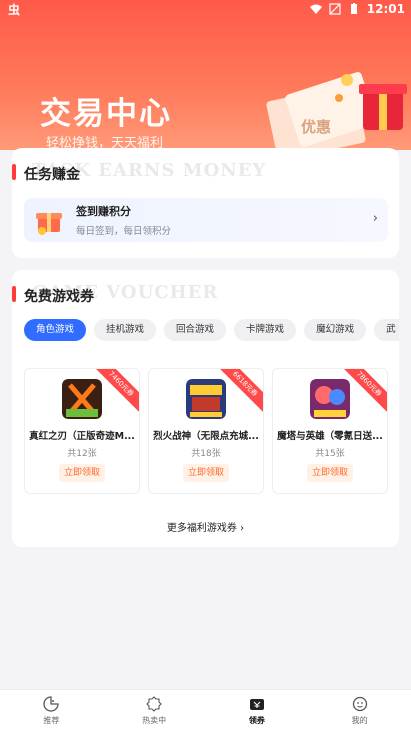 The height and width of the screenshot is (732, 411). What do you see at coordinates (154, 720) in the screenshot?
I see `nav-label: 热卖中` at bounding box center [154, 720].